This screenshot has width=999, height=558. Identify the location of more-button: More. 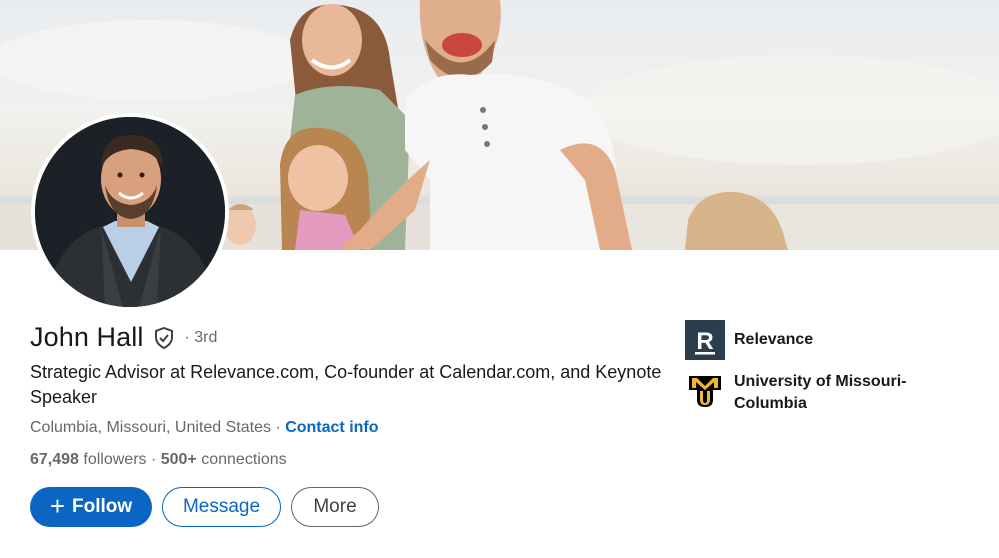
(335, 507).